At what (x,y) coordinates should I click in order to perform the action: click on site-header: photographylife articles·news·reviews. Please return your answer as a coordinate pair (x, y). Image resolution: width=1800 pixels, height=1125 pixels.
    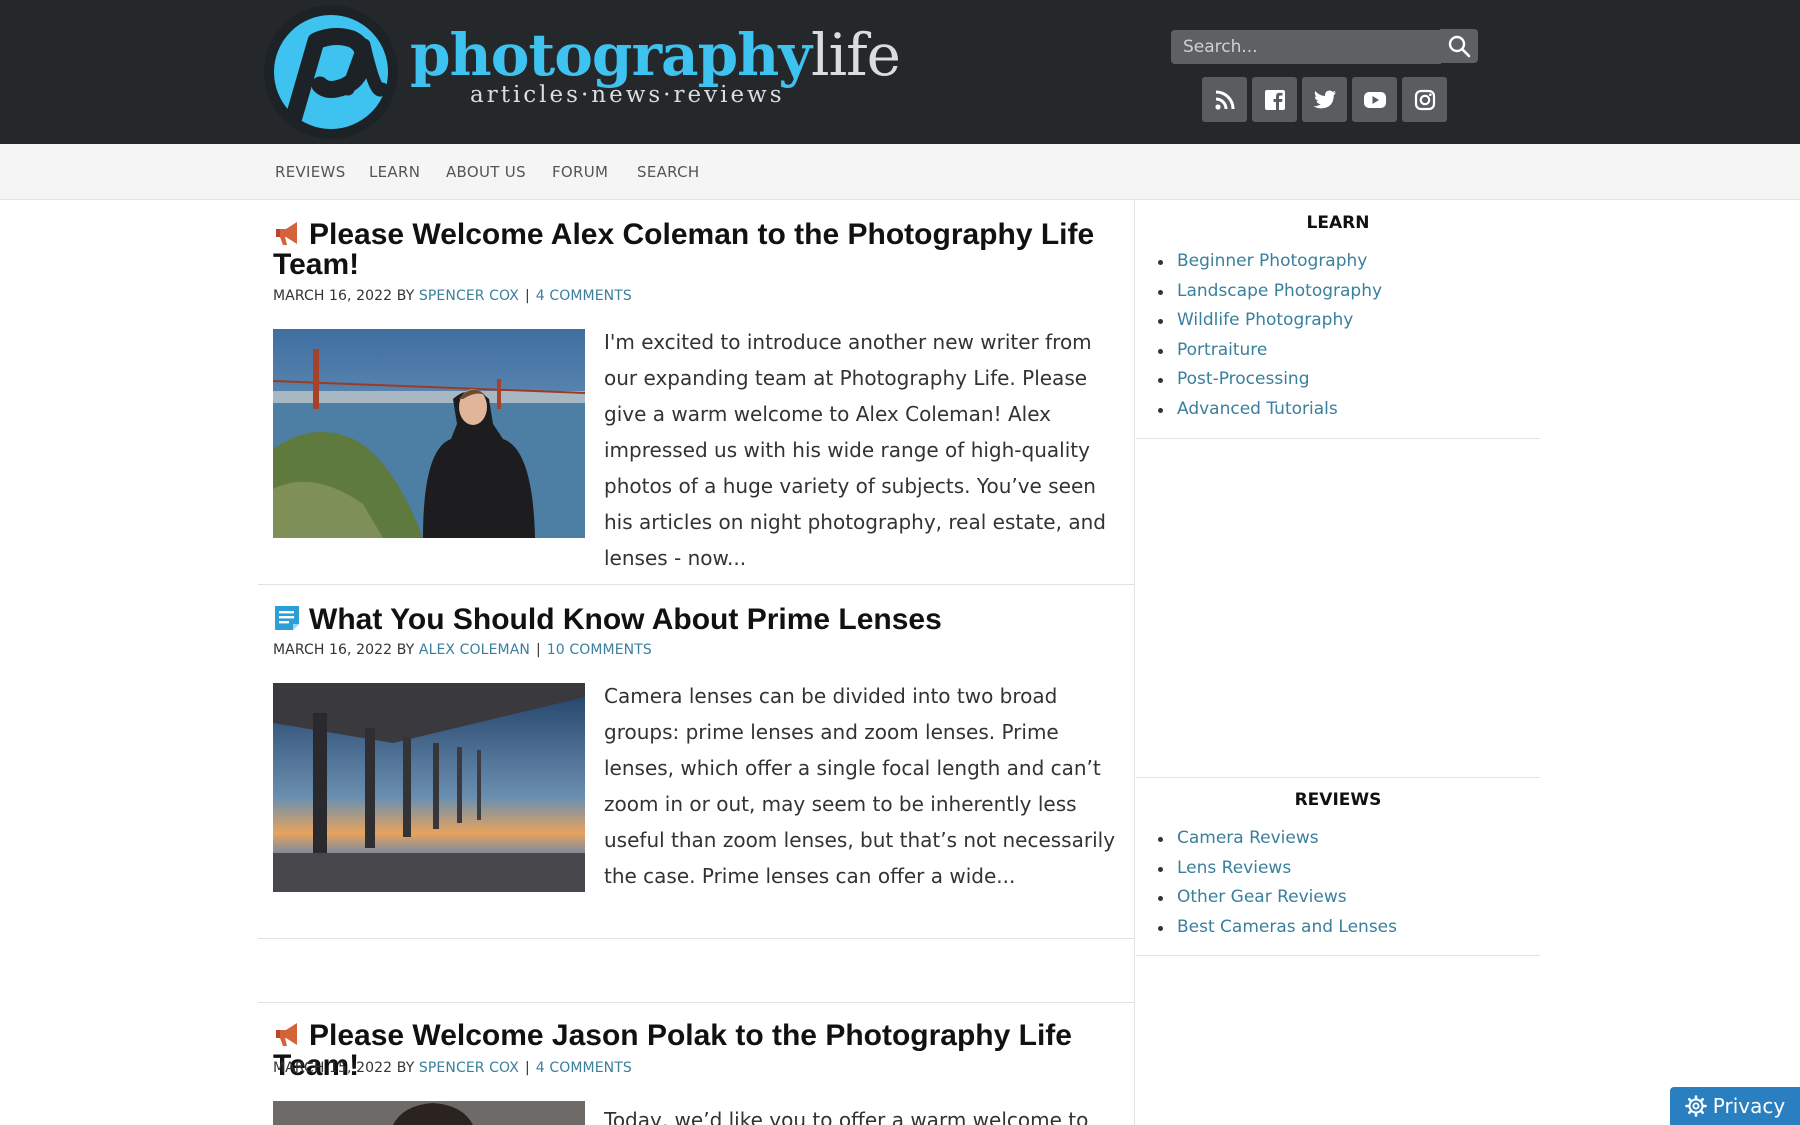
    Looking at the image, I should click on (900, 72).